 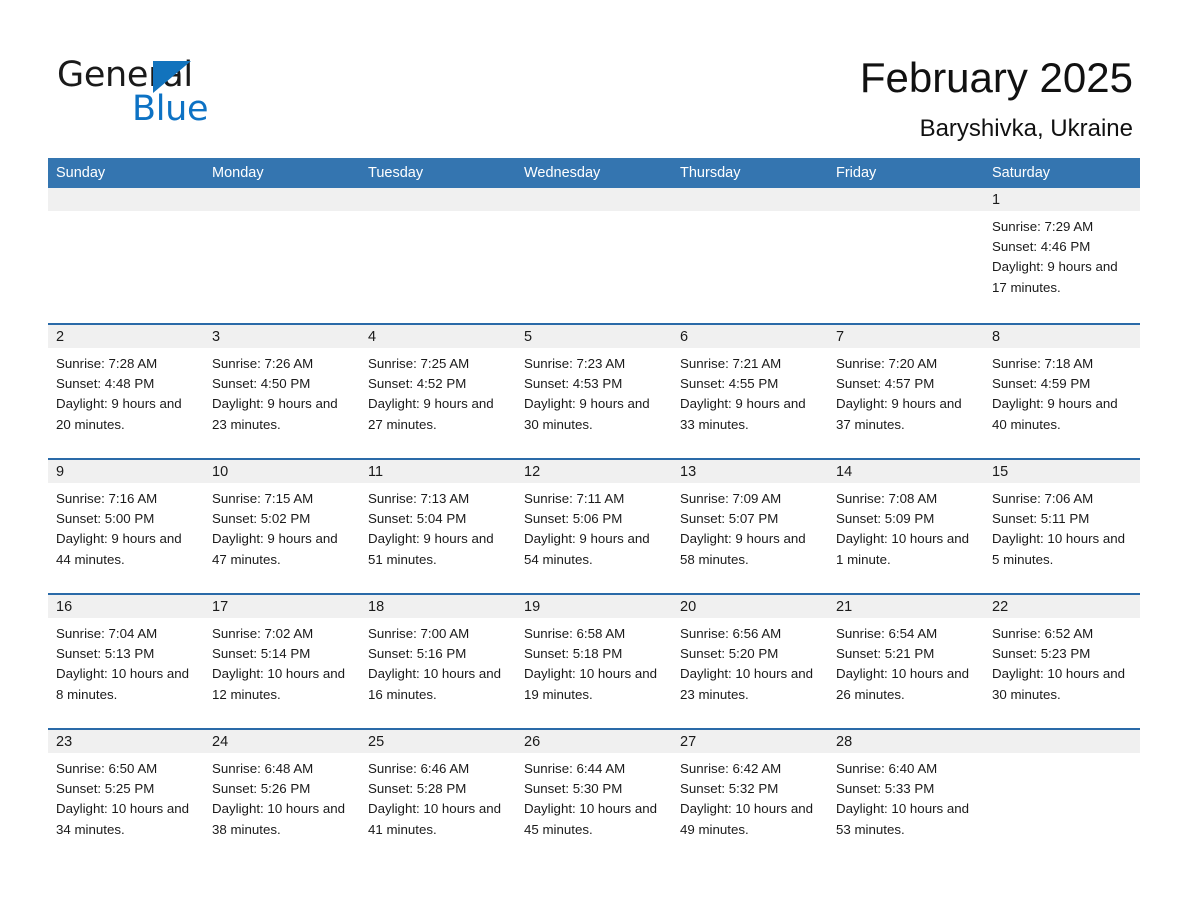 I want to click on day-number: 16, so click(x=126, y=606).